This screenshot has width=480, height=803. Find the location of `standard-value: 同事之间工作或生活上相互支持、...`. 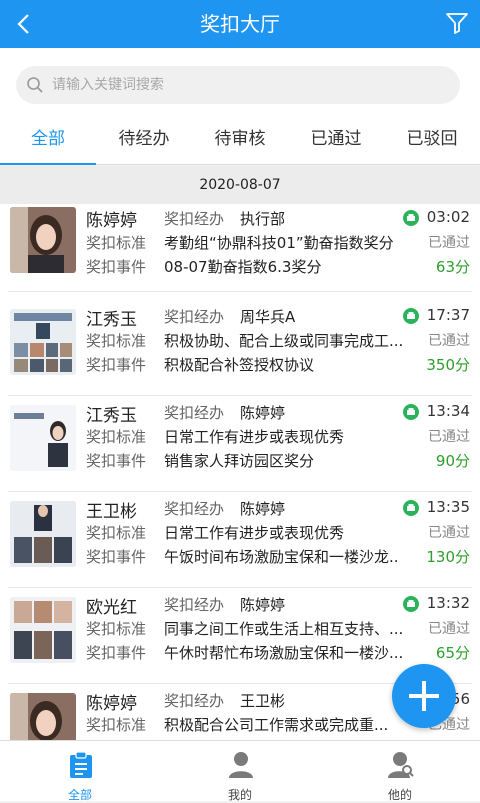

standard-value: 同事之间工作或生活上相互支持、... is located at coordinates (284, 629).